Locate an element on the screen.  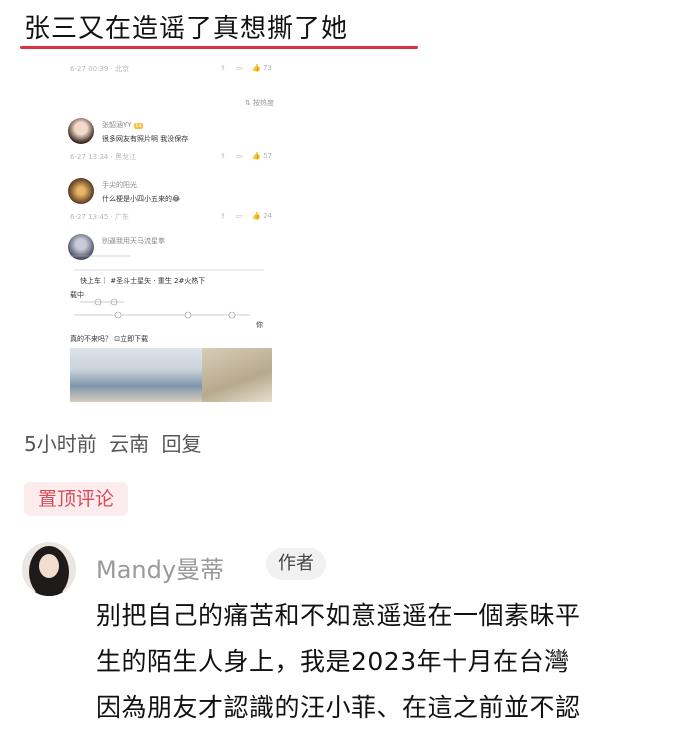
commenter-name: 别逼我用天马流星拳 is located at coordinates (133, 241).